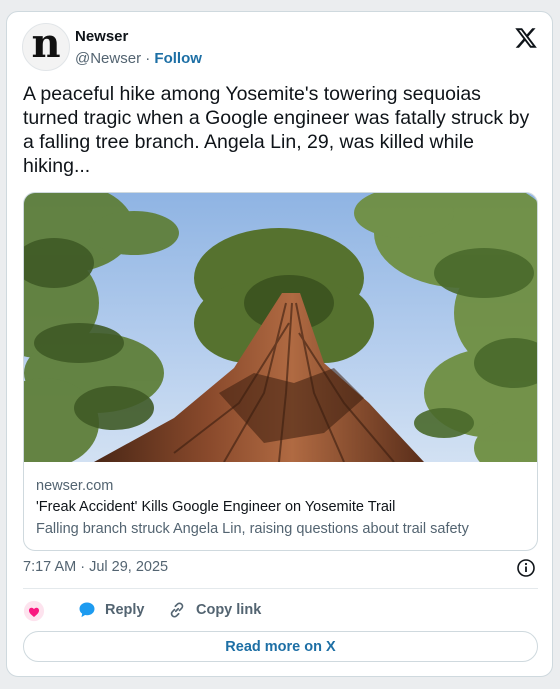  I want to click on reply-label: Reply, so click(125, 610).